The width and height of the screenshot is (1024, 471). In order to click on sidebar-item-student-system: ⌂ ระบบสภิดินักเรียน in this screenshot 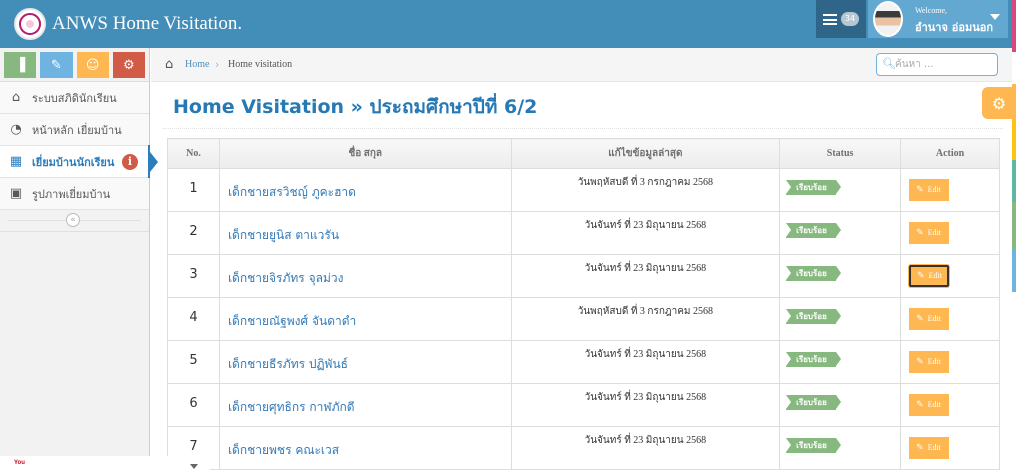, I will do `click(74, 98)`.